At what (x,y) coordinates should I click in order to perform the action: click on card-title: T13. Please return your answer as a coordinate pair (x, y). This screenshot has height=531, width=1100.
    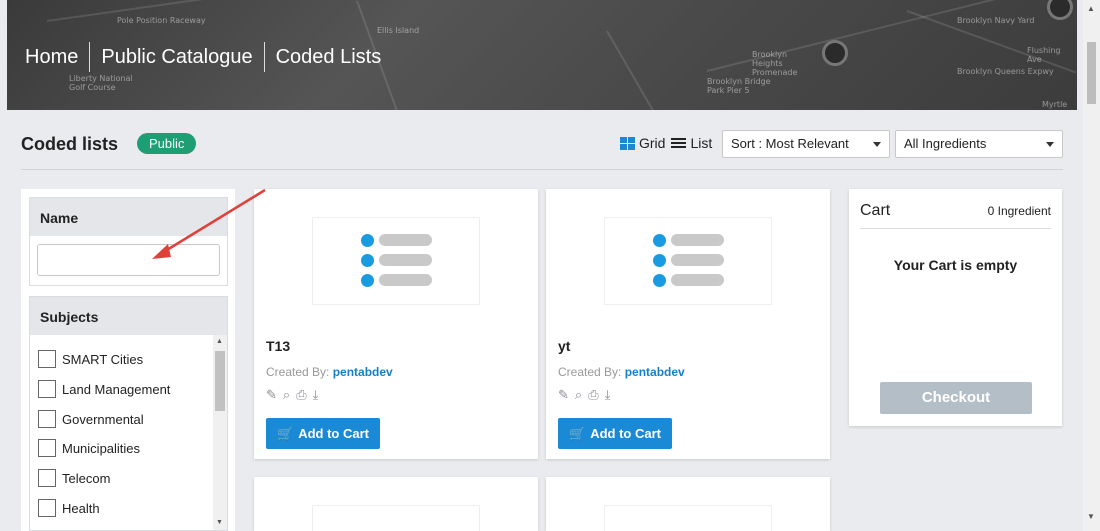
    Looking at the image, I should click on (278, 346).